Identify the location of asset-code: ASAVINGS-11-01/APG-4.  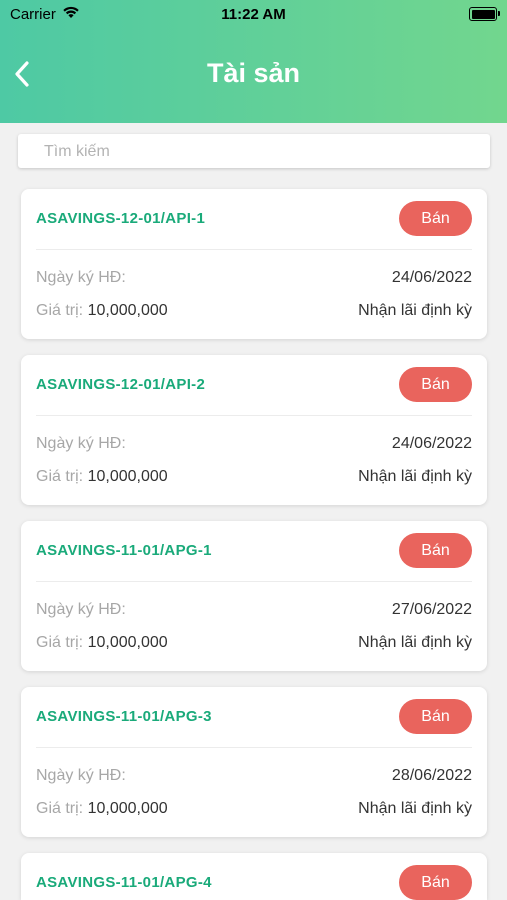
(124, 882).